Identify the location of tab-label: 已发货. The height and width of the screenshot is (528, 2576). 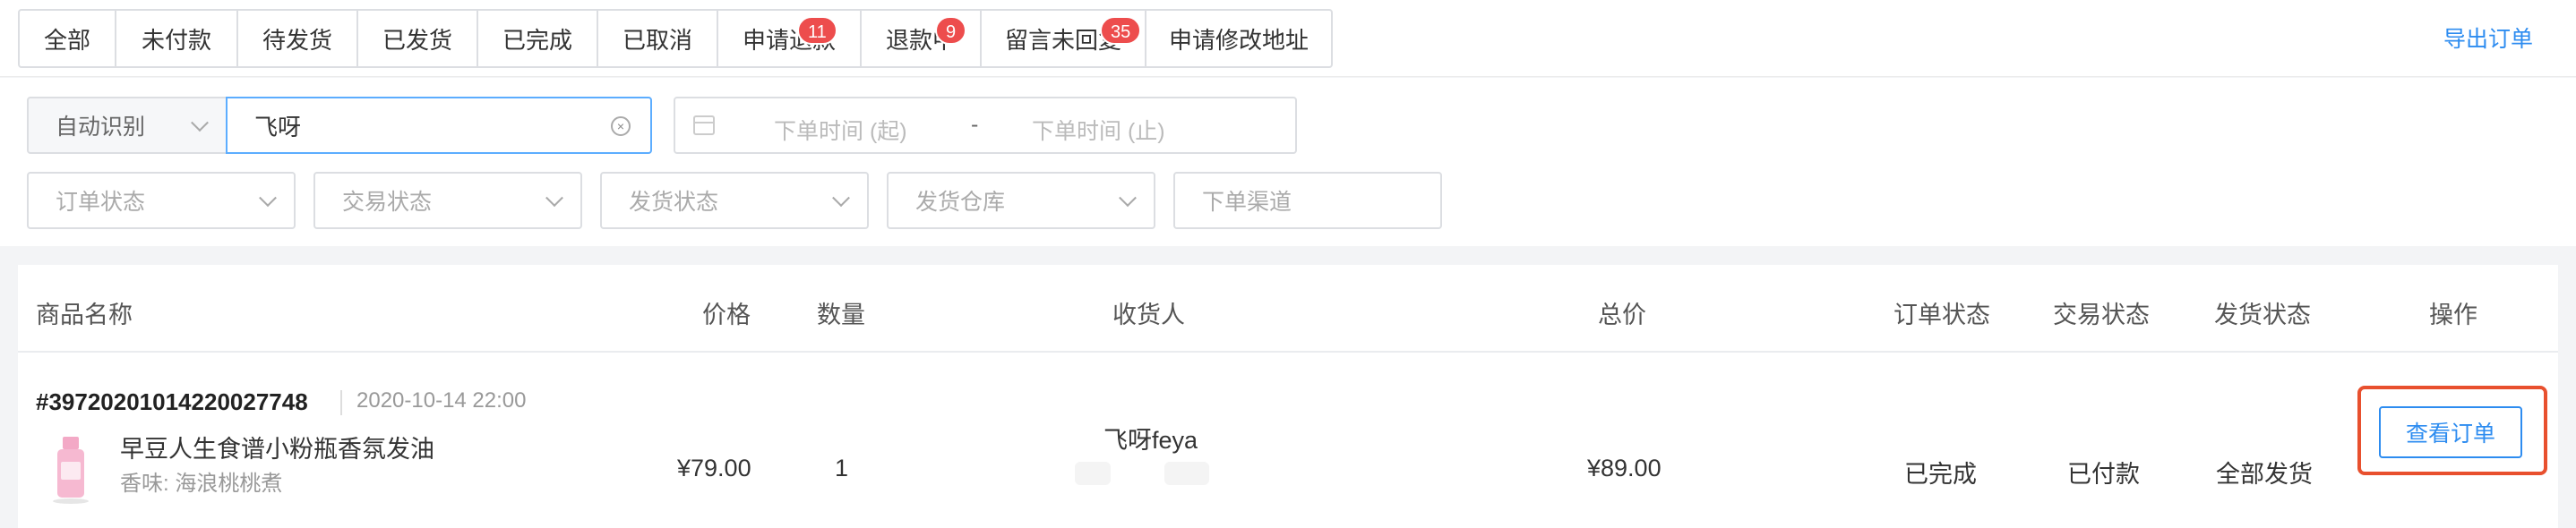
(417, 40).